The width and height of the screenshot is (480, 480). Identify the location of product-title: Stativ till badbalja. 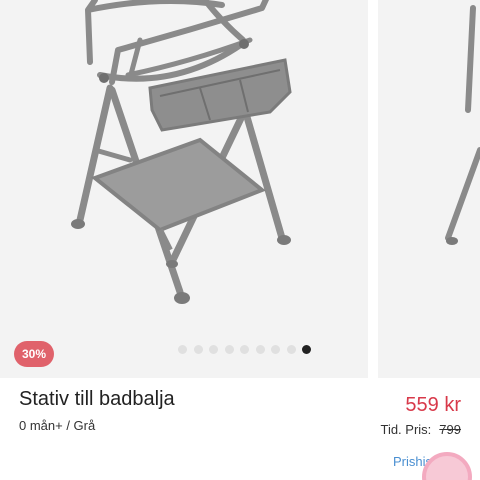
(97, 399).